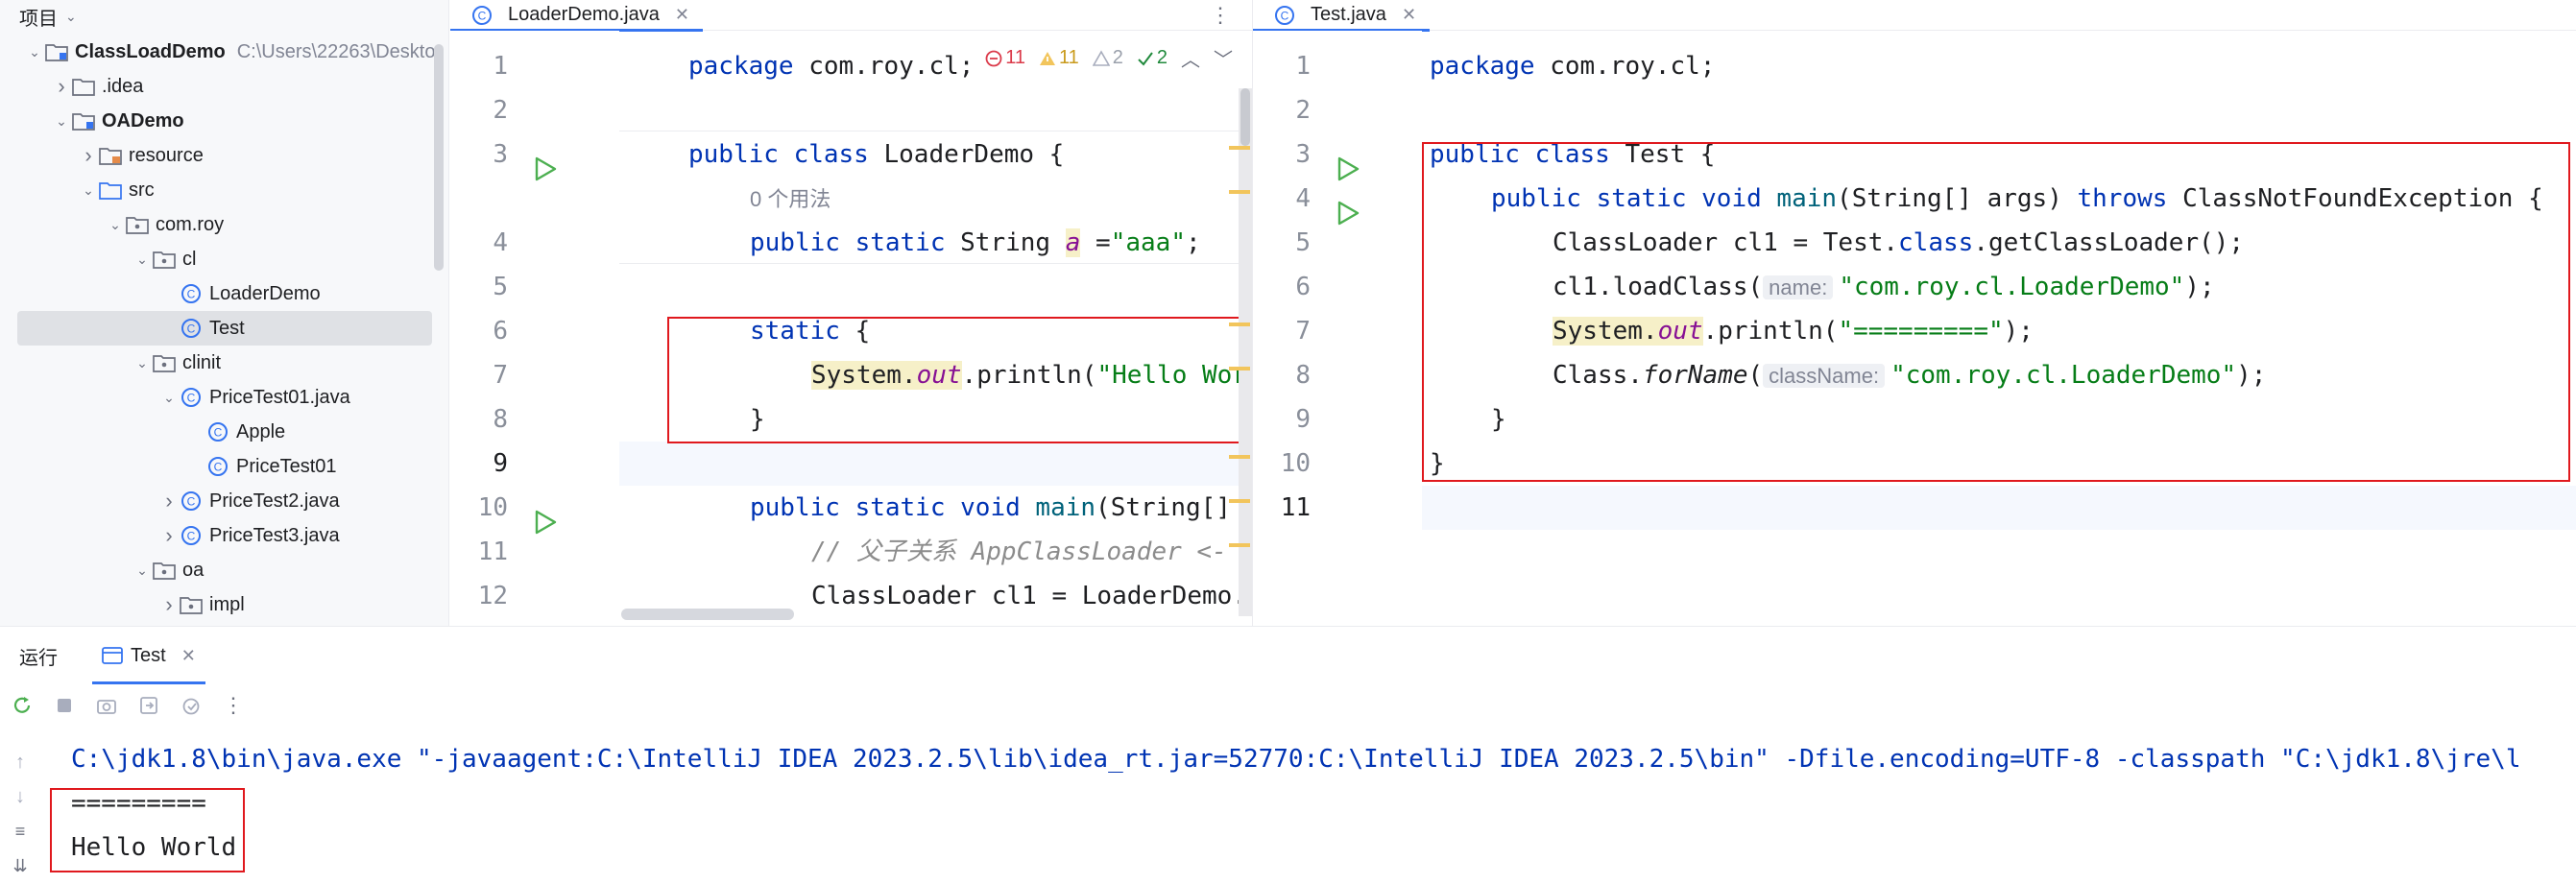 The image size is (2576, 884). I want to click on tree-item: ⌄ cl, so click(98, 259).